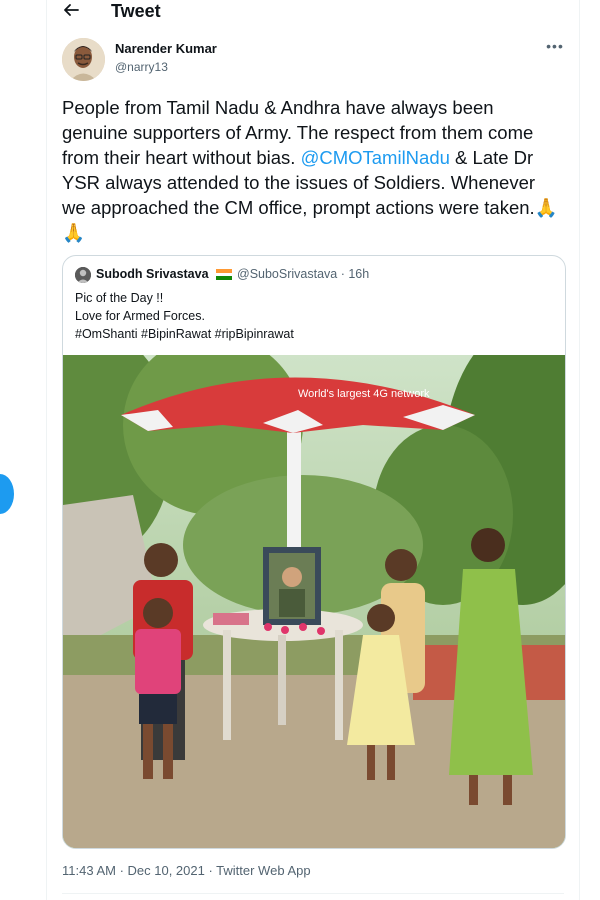 The image size is (600, 900). I want to click on floating-action-button, so click(7, 494).